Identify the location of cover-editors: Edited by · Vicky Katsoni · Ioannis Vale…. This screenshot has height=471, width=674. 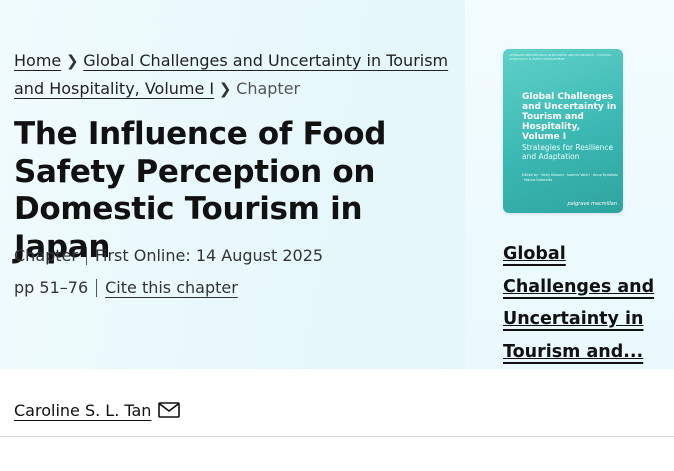
(570, 177).